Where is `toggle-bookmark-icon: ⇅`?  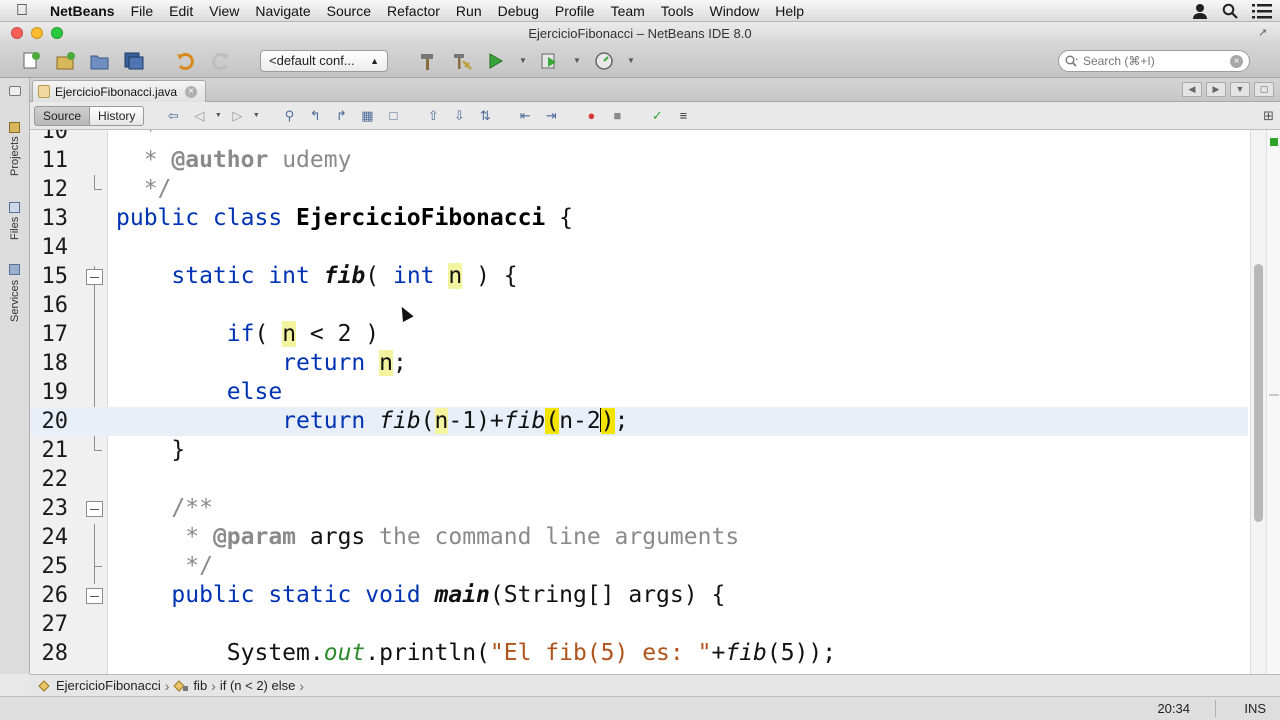
toggle-bookmark-icon: ⇅ is located at coordinates (485, 116).